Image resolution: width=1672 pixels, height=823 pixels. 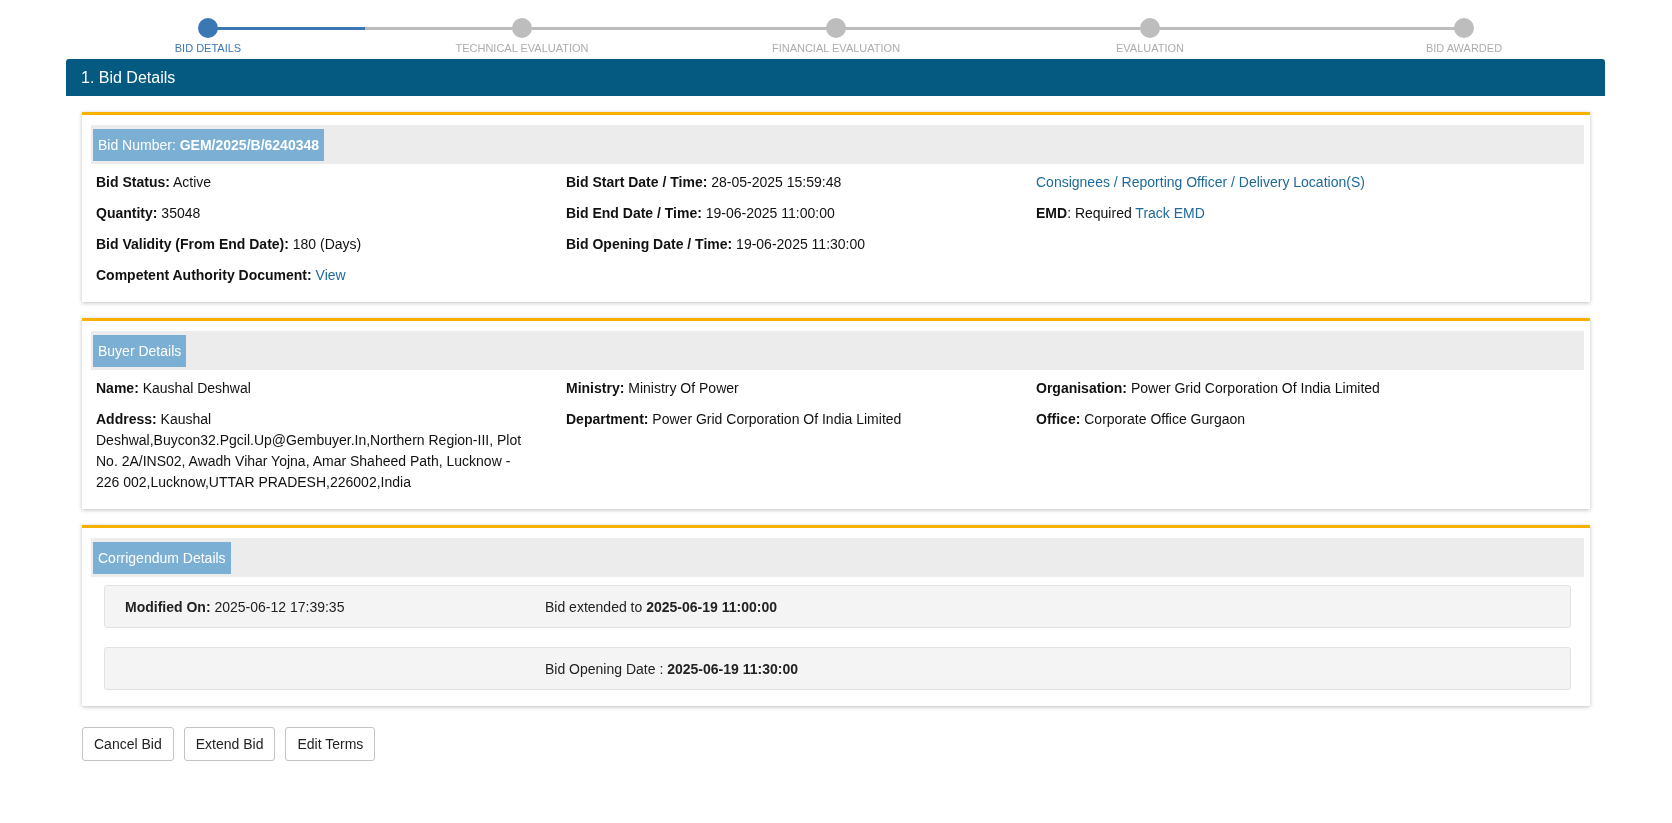 What do you see at coordinates (716, 244) in the screenshot?
I see `field-text: Bid Opening Date / Time: 19-06-2025 11:30:00` at bounding box center [716, 244].